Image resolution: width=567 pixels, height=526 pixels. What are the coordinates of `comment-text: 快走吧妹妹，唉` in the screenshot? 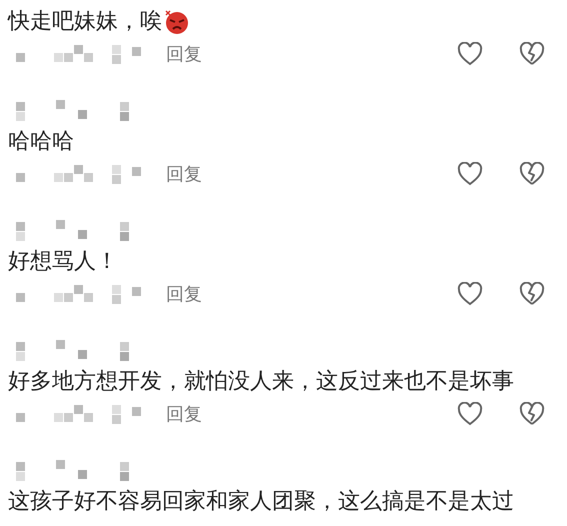 It's located at (85, 22).